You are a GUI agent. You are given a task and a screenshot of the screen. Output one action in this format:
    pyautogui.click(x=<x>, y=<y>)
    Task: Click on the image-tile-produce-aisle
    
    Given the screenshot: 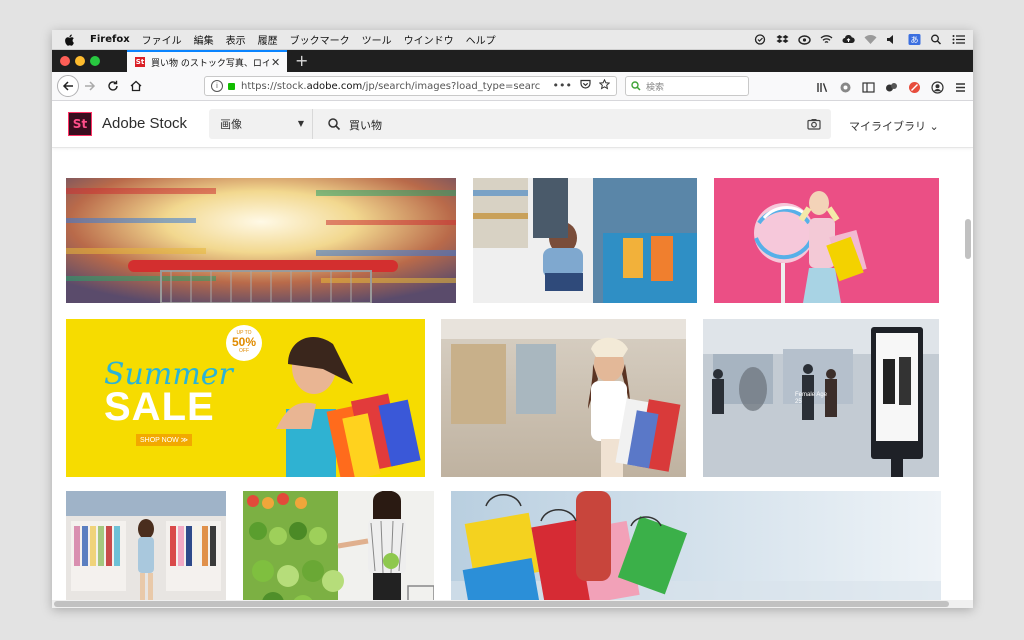 What is the action you would take?
    pyautogui.click(x=338, y=549)
    